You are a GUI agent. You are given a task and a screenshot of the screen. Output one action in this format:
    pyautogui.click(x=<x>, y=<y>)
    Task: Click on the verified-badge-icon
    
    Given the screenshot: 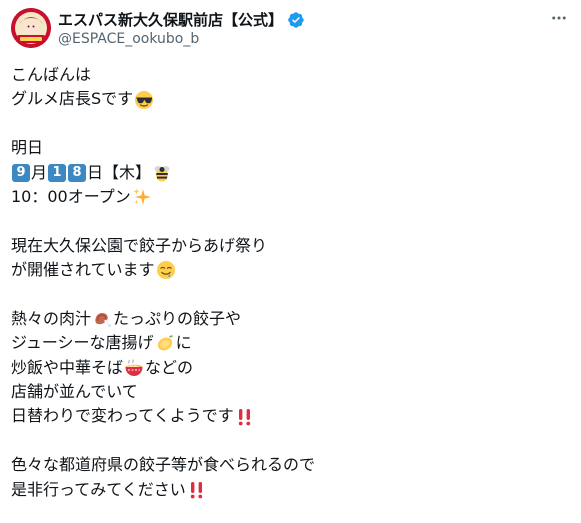 What is the action you would take?
    pyautogui.click(x=296, y=20)
    